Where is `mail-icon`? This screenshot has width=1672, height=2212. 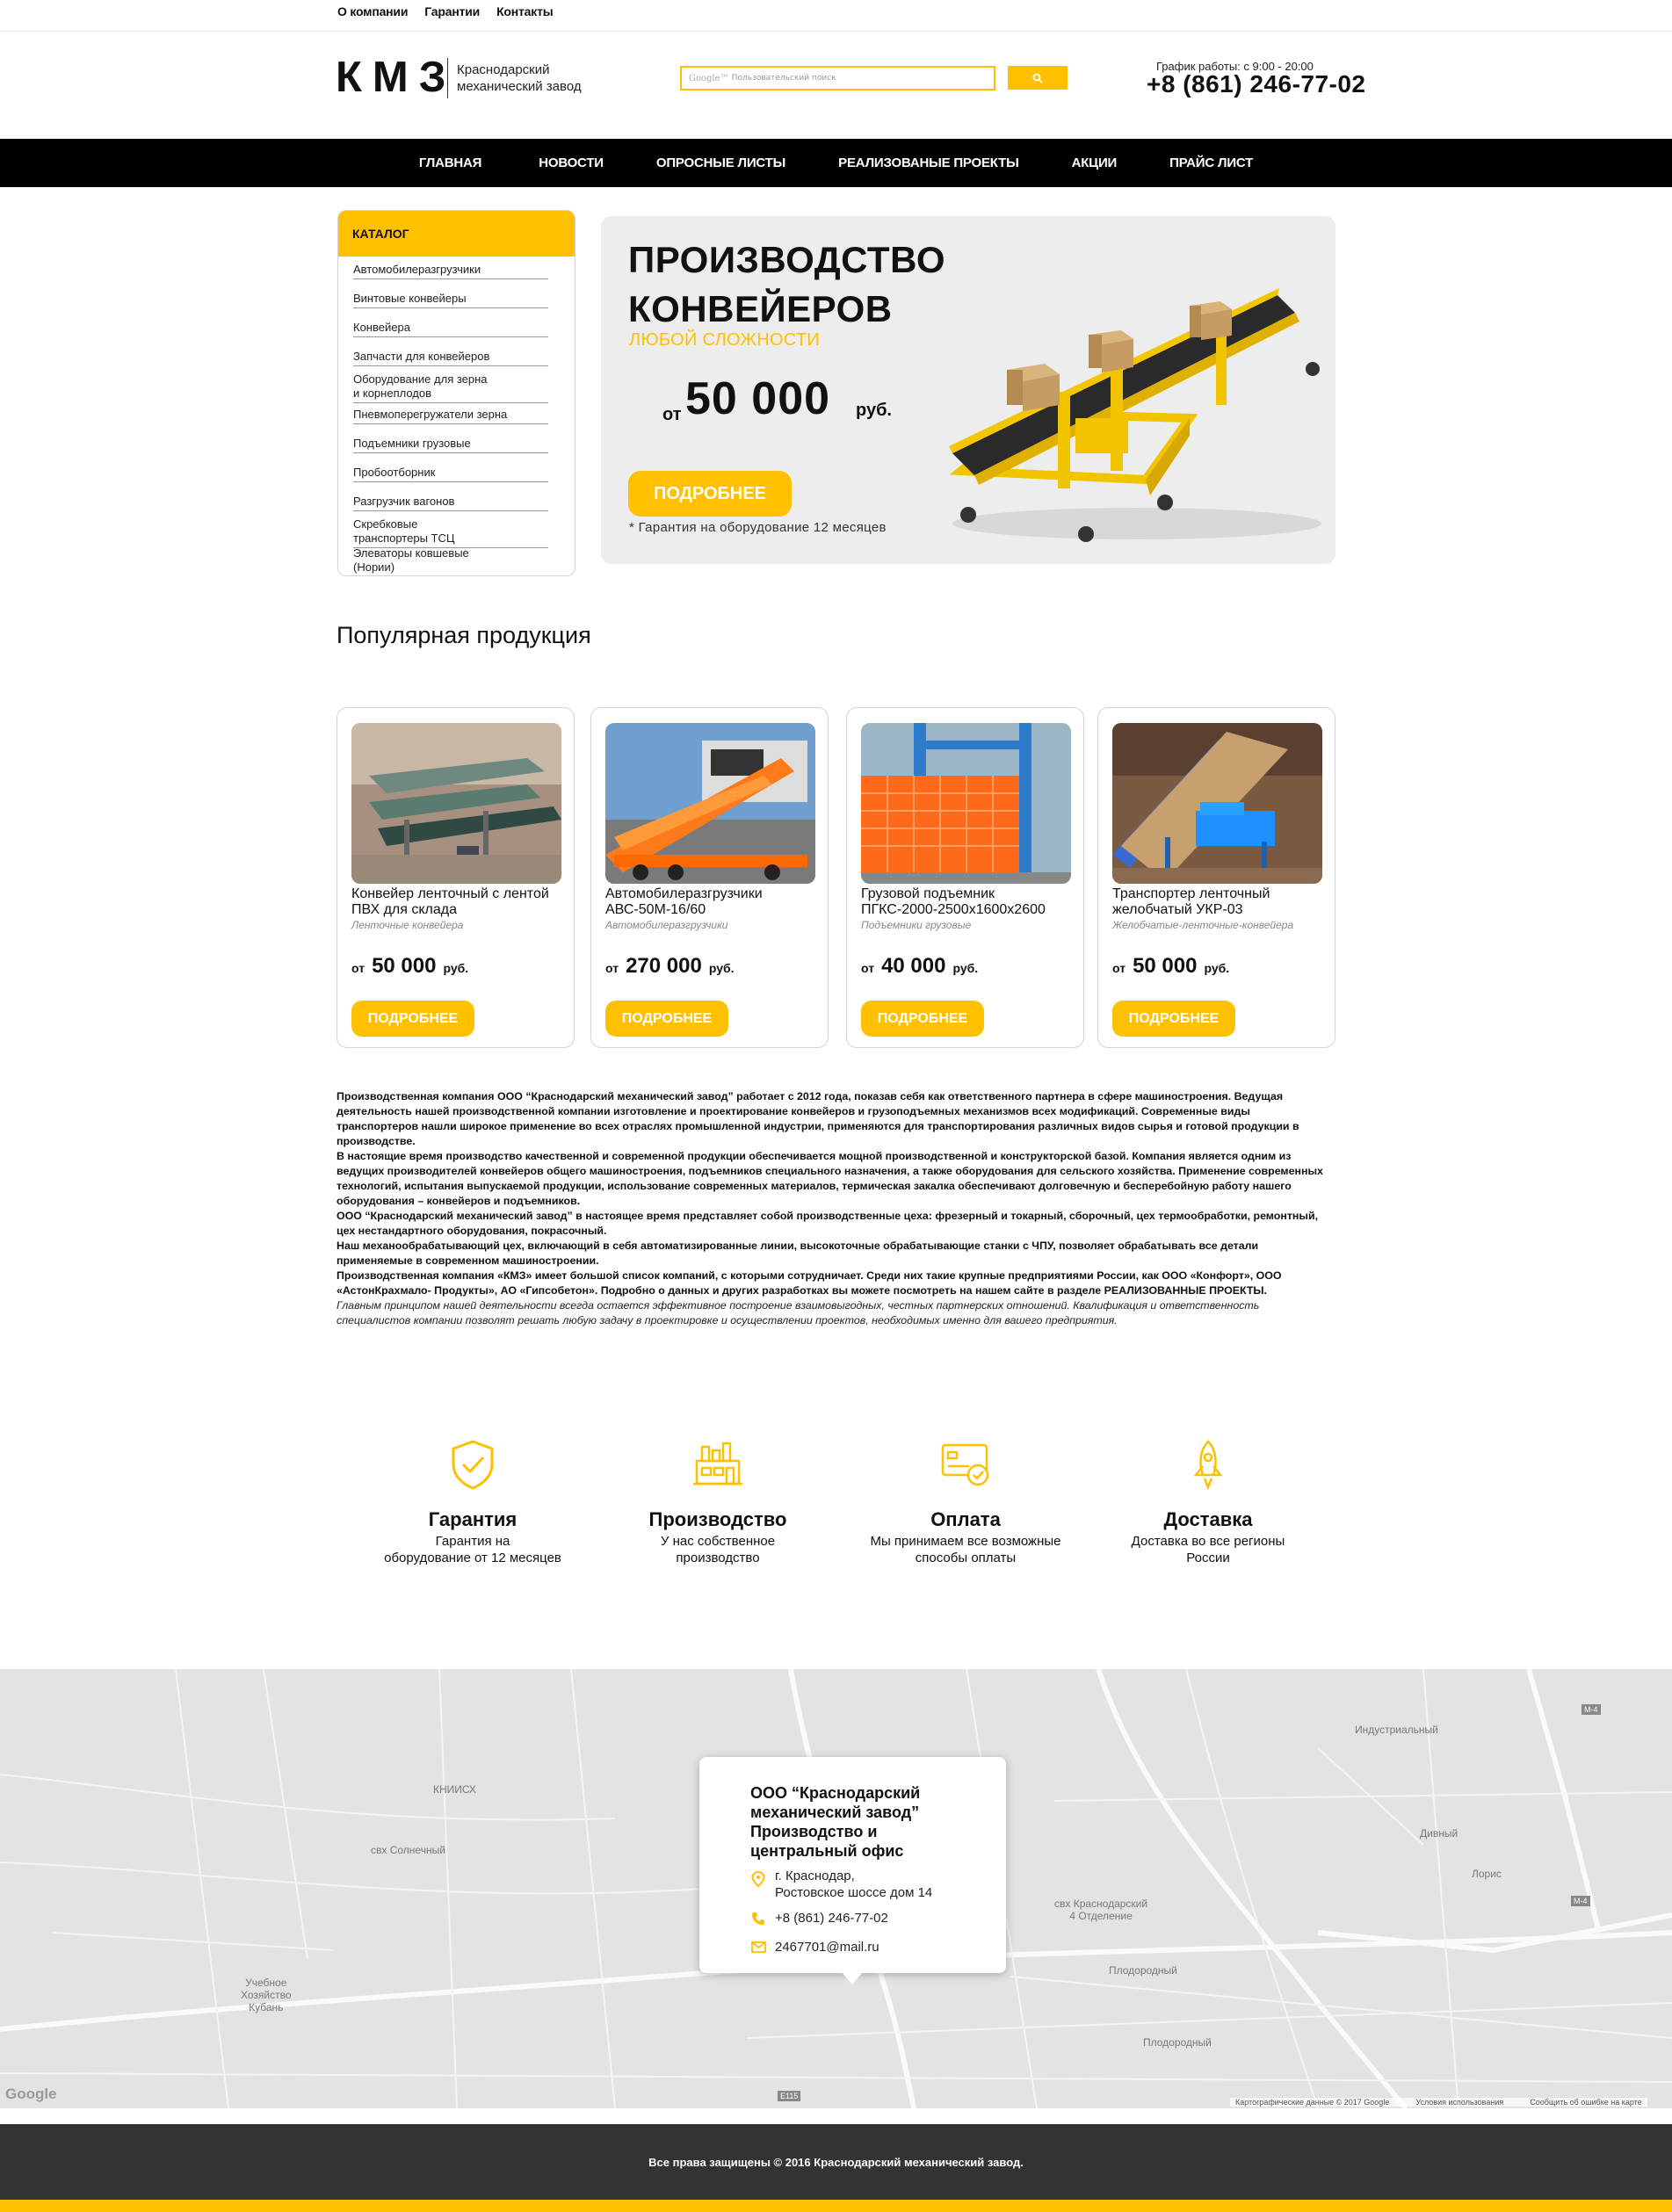
mail-icon is located at coordinates (758, 1947).